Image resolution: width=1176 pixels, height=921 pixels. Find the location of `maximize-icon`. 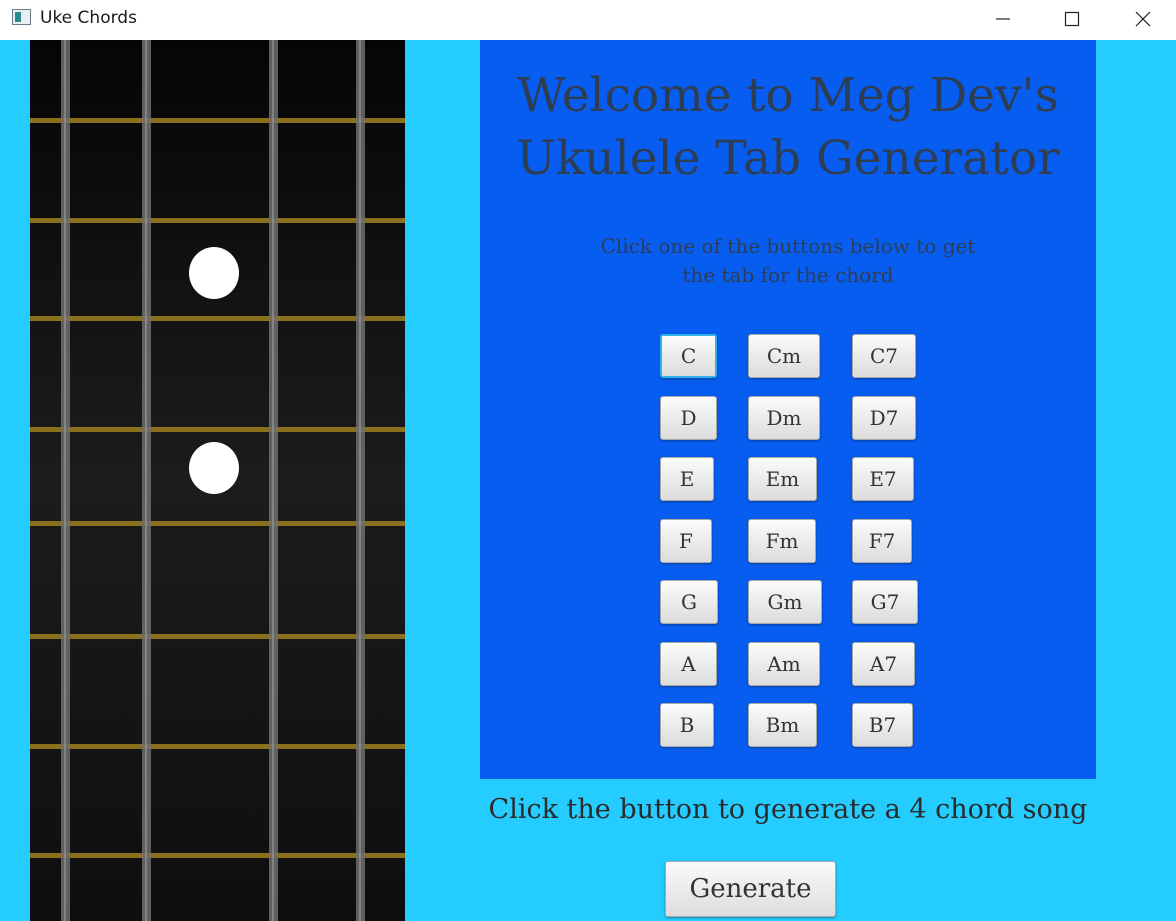

maximize-icon is located at coordinates (1072, 19).